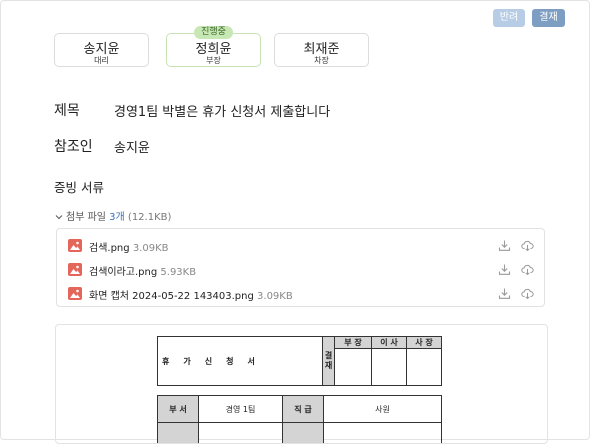 Image resolution: width=592 pixels, height=444 pixels. What do you see at coordinates (353, 342) in the screenshot?
I see `form-approval-col: 부 장` at bounding box center [353, 342].